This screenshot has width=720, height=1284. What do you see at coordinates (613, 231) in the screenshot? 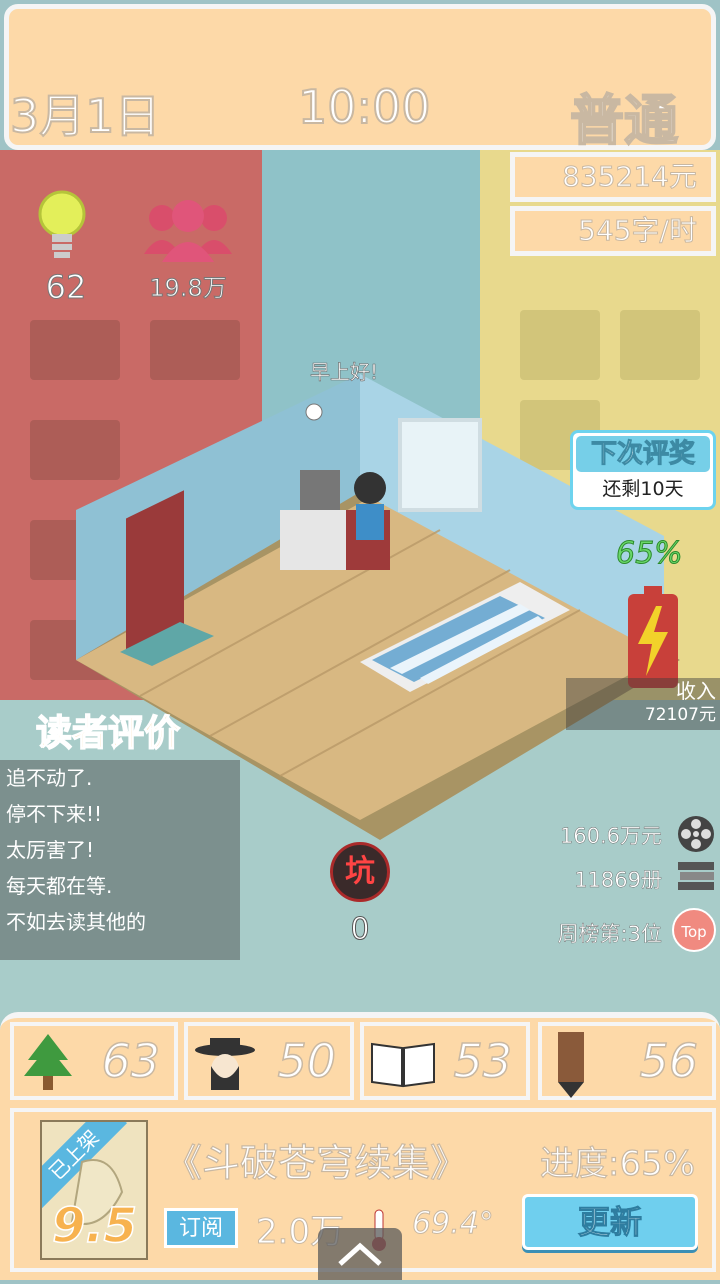
I see `writing-speed-display: 545字/时` at bounding box center [613, 231].